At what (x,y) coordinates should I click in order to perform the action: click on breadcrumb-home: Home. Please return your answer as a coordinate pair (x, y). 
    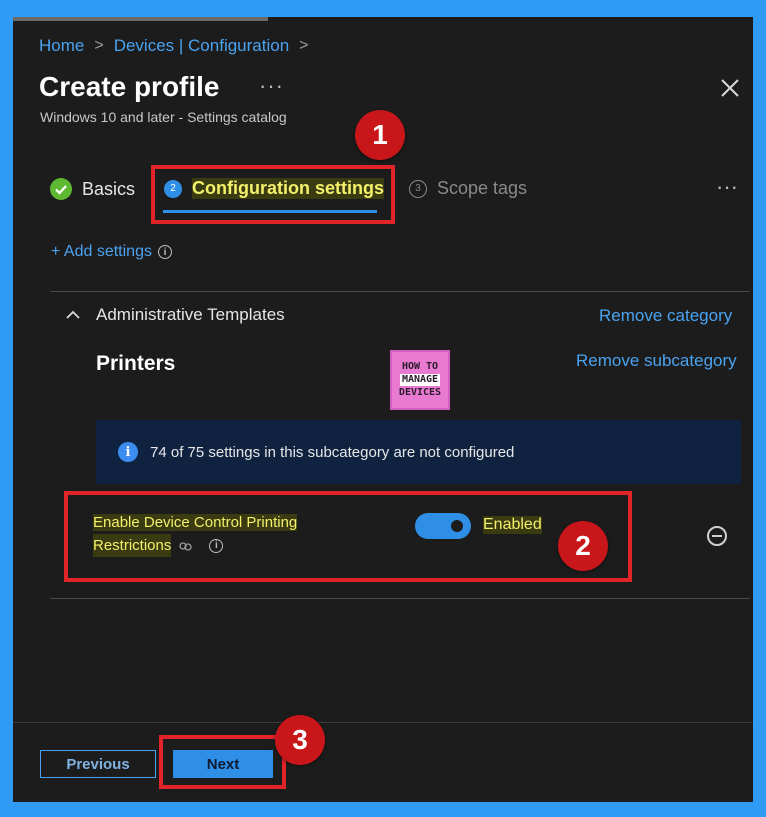
    Looking at the image, I should click on (61, 46).